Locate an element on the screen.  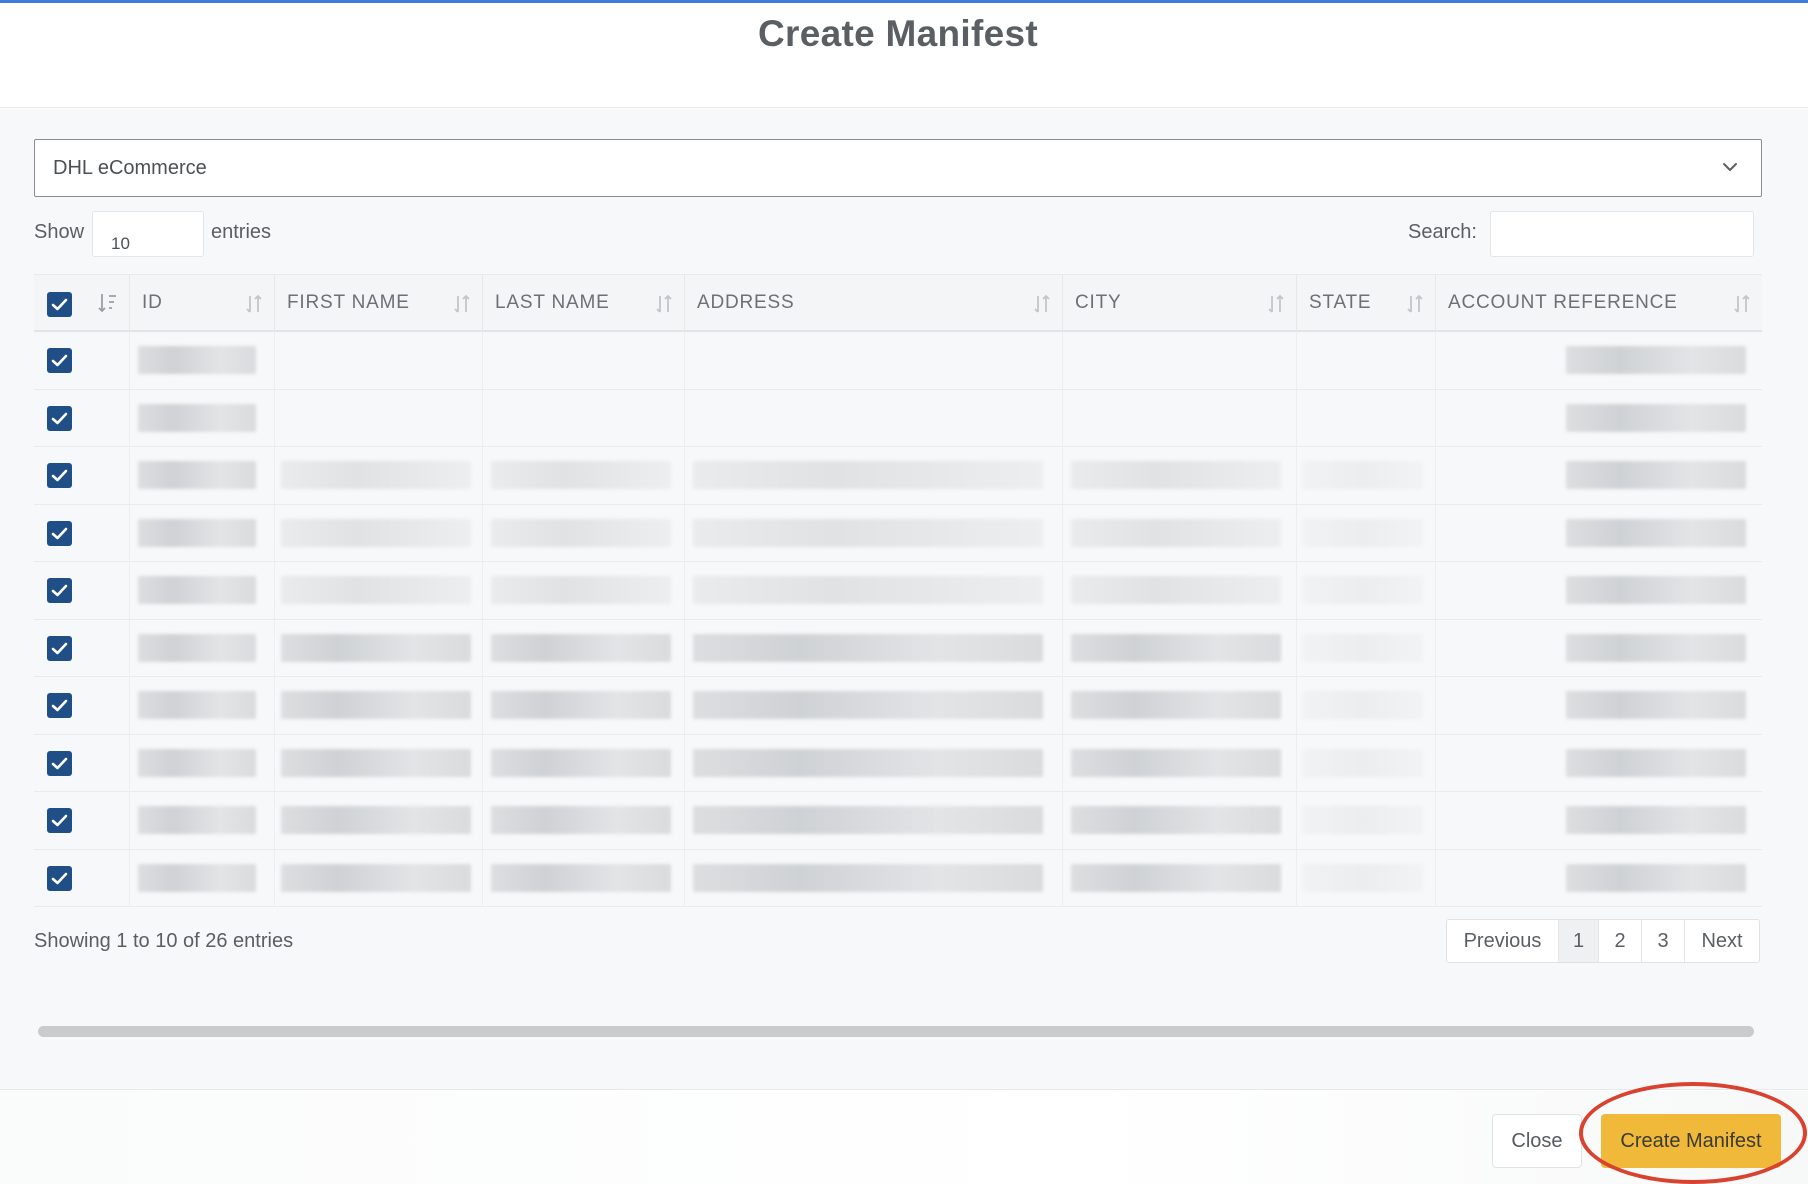
column-header-address: ADDRESS is located at coordinates (874, 304).